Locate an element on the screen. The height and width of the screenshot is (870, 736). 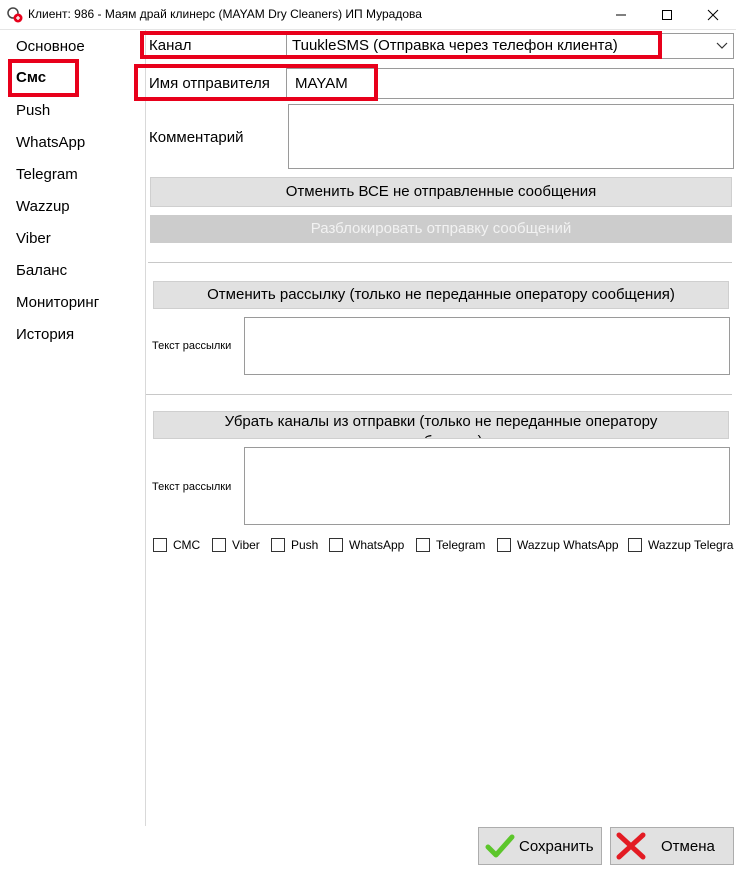
checkbox-label: WhatsApp is located at coordinates (377, 545).